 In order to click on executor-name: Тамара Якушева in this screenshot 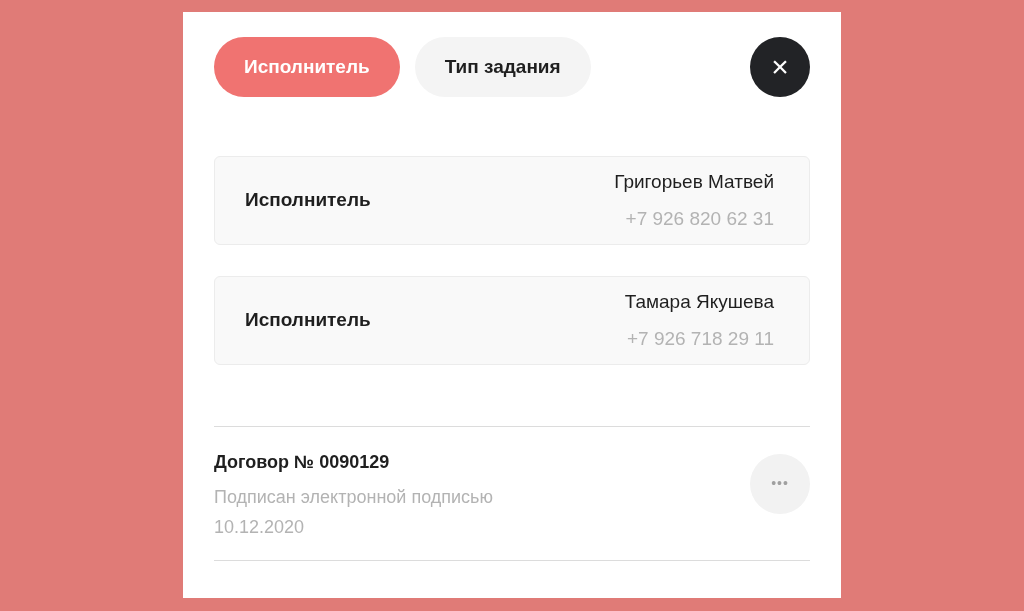, I will do `click(699, 302)`.